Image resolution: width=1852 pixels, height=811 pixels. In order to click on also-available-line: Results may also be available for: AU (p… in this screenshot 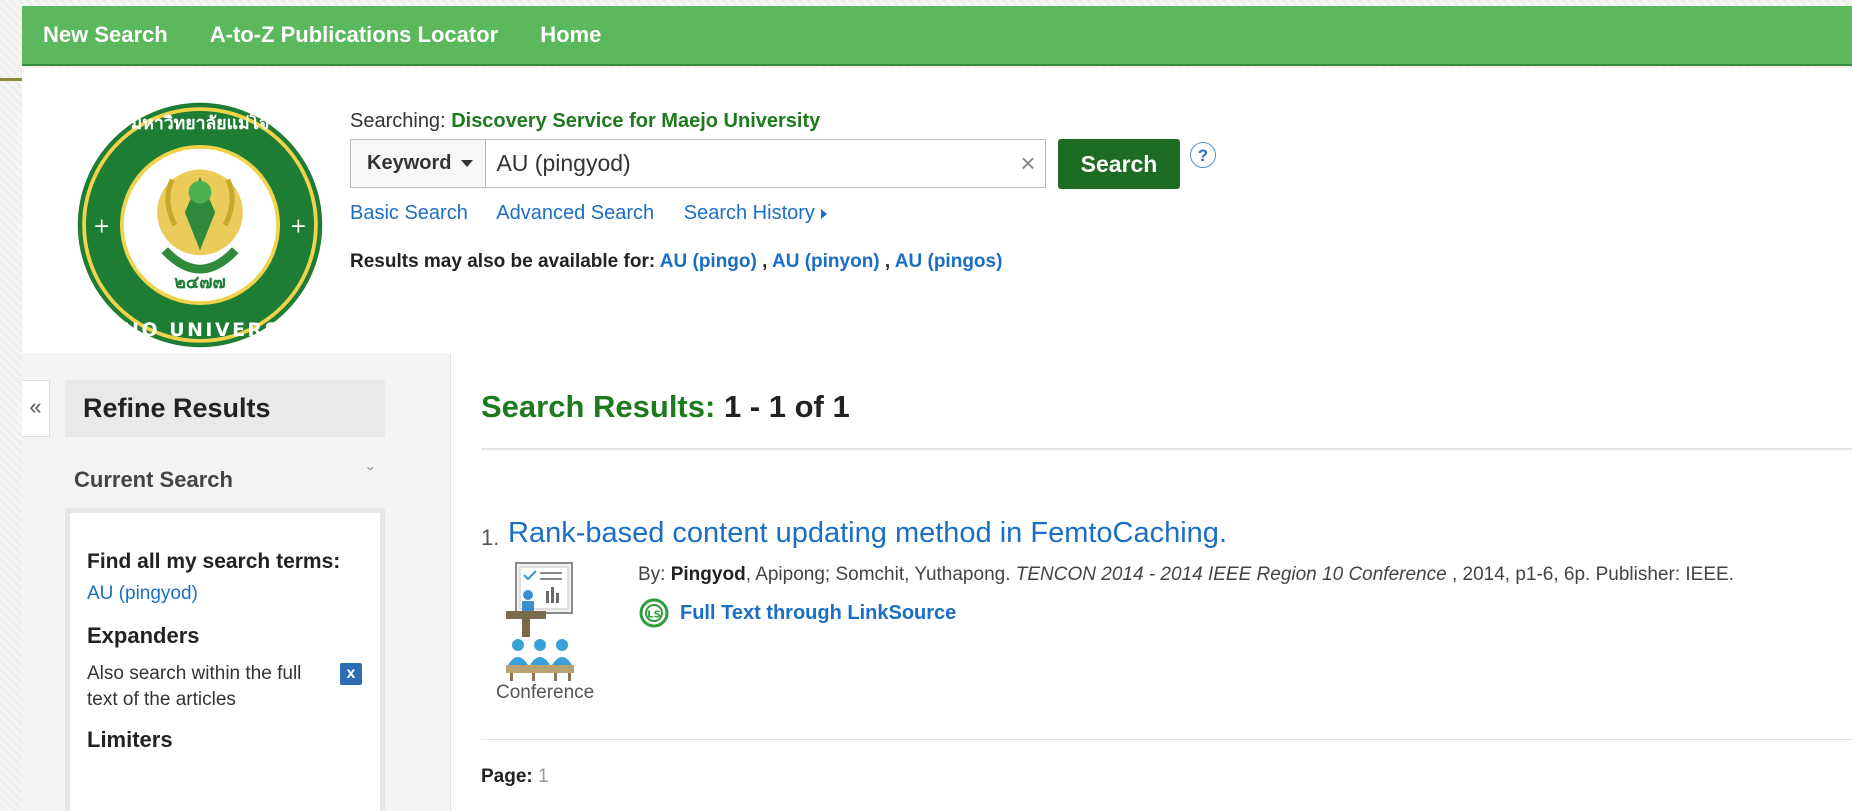, I will do `click(676, 262)`.